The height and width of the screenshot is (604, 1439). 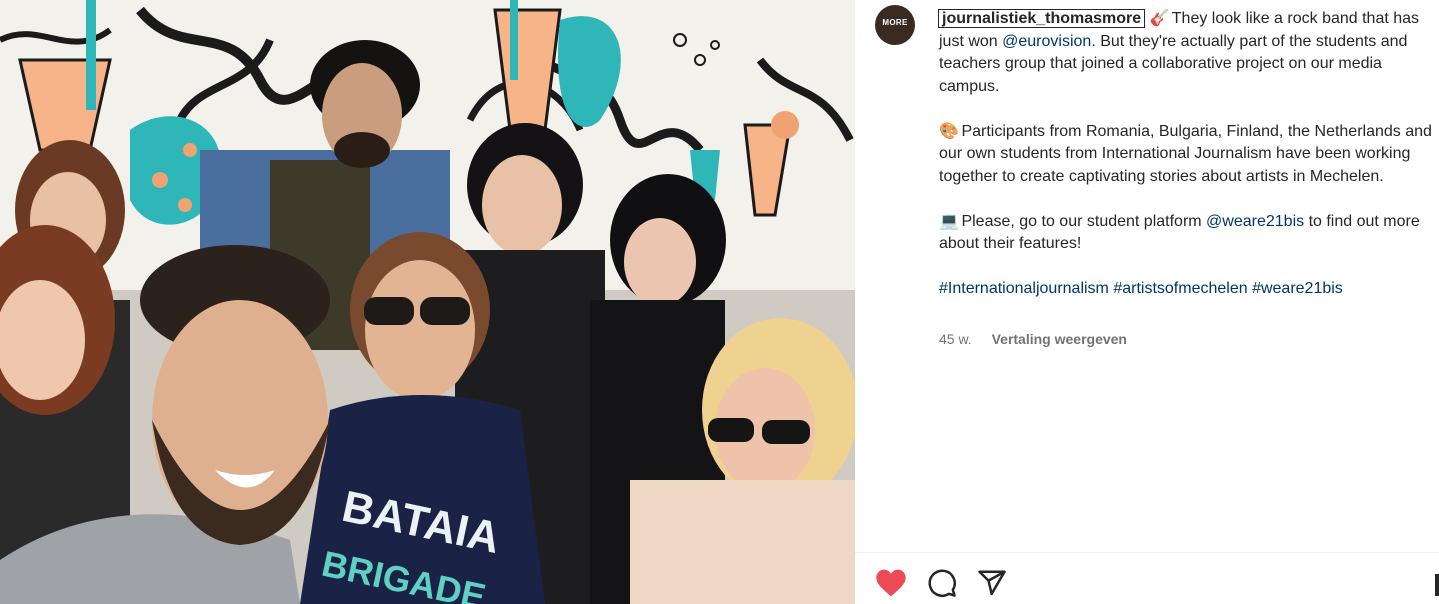 What do you see at coordinates (1084, 221) in the screenshot?
I see `caption-text-3a: Please, go to our student platform` at bounding box center [1084, 221].